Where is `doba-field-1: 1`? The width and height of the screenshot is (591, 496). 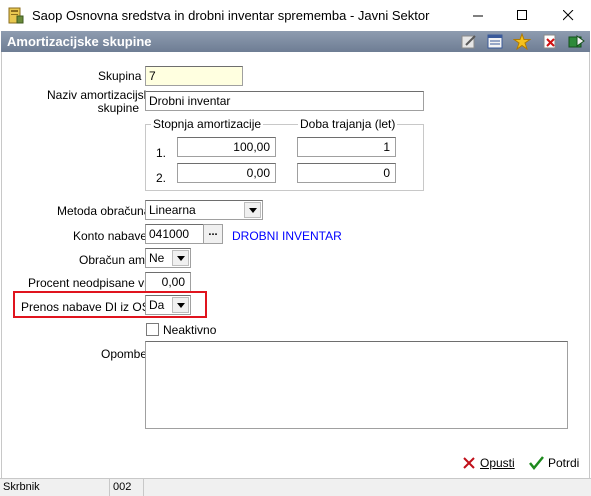
doba-field-1: 1 is located at coordinates (346, 147).